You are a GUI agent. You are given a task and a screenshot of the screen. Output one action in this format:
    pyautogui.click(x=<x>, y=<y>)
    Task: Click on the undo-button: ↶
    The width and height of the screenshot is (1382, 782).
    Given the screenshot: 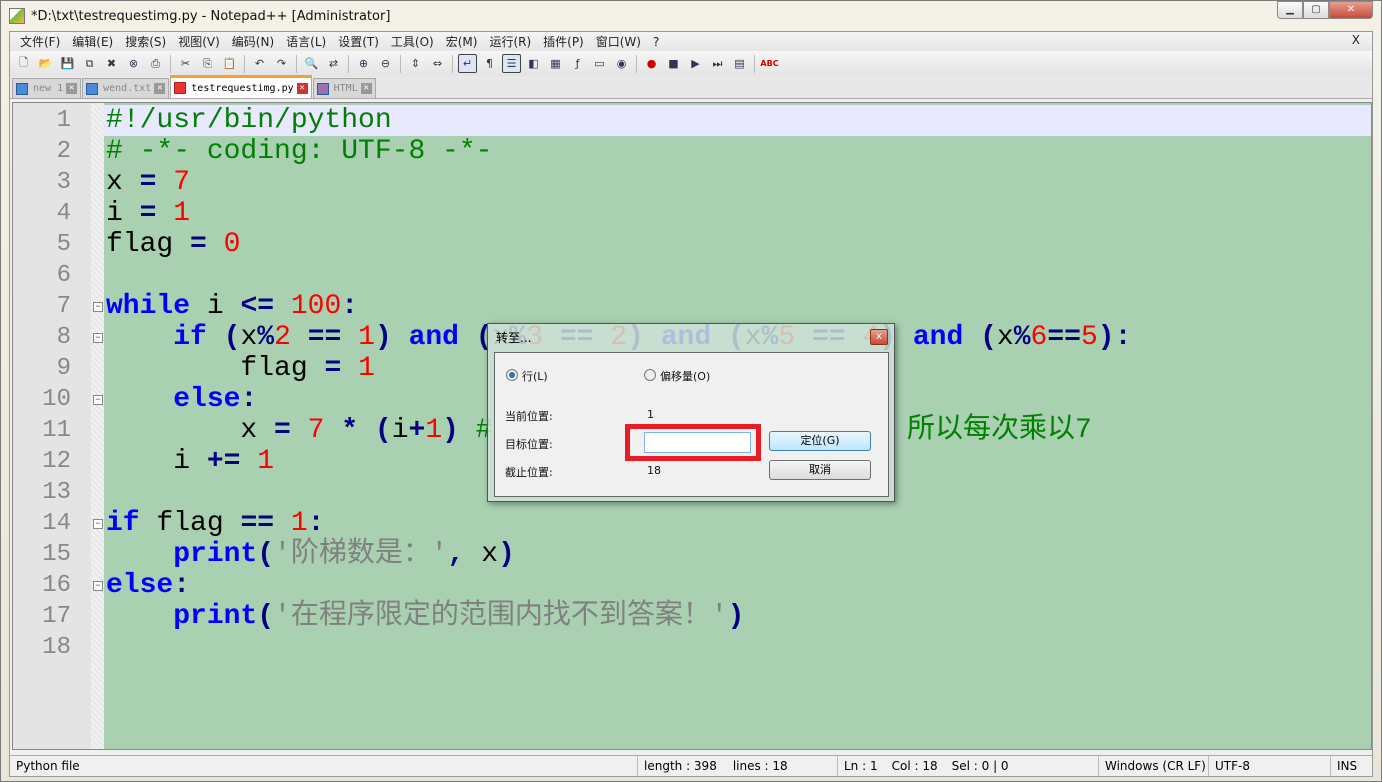 What is the action you would take?
    pyautogui.click(x=259, y=63)
    